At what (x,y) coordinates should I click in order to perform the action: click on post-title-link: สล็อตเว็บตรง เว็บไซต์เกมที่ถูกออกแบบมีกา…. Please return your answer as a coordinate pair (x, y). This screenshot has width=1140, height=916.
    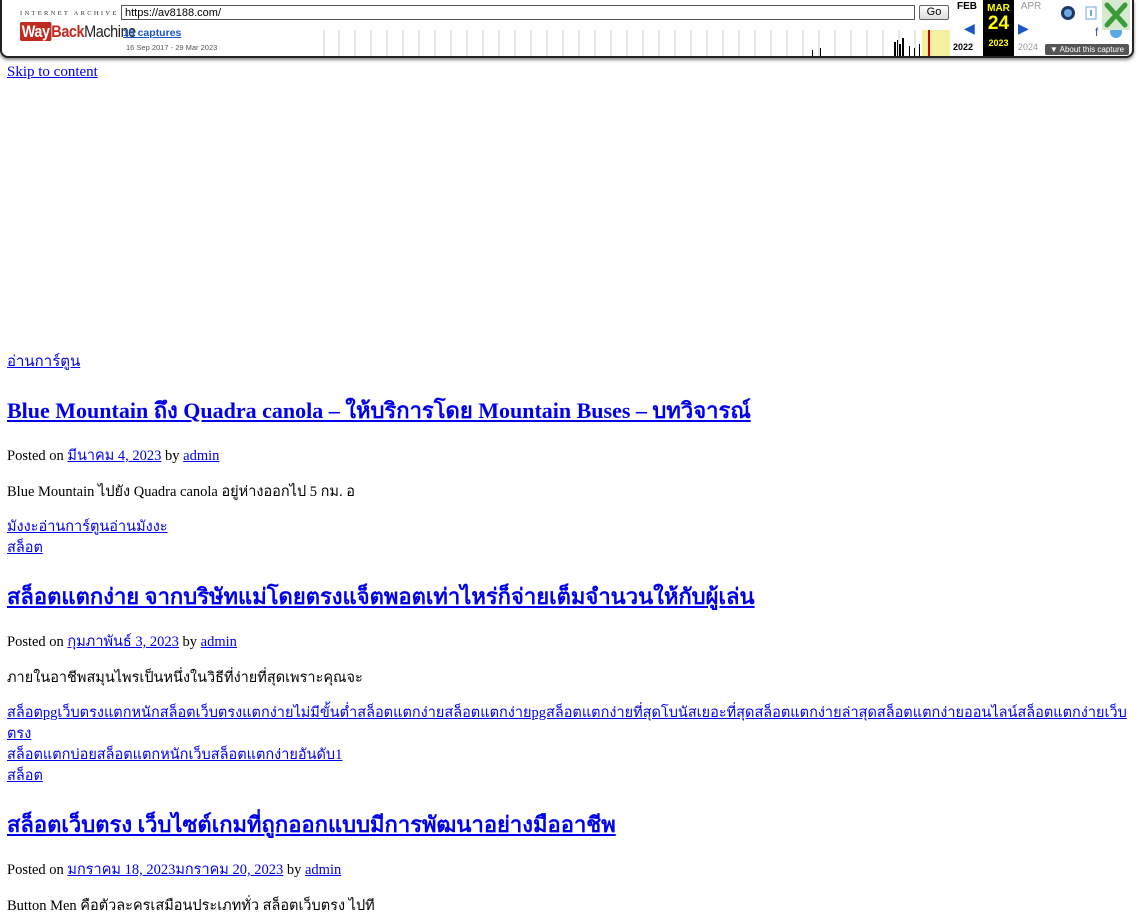
    Looking at the image, I should click on (311, 824).